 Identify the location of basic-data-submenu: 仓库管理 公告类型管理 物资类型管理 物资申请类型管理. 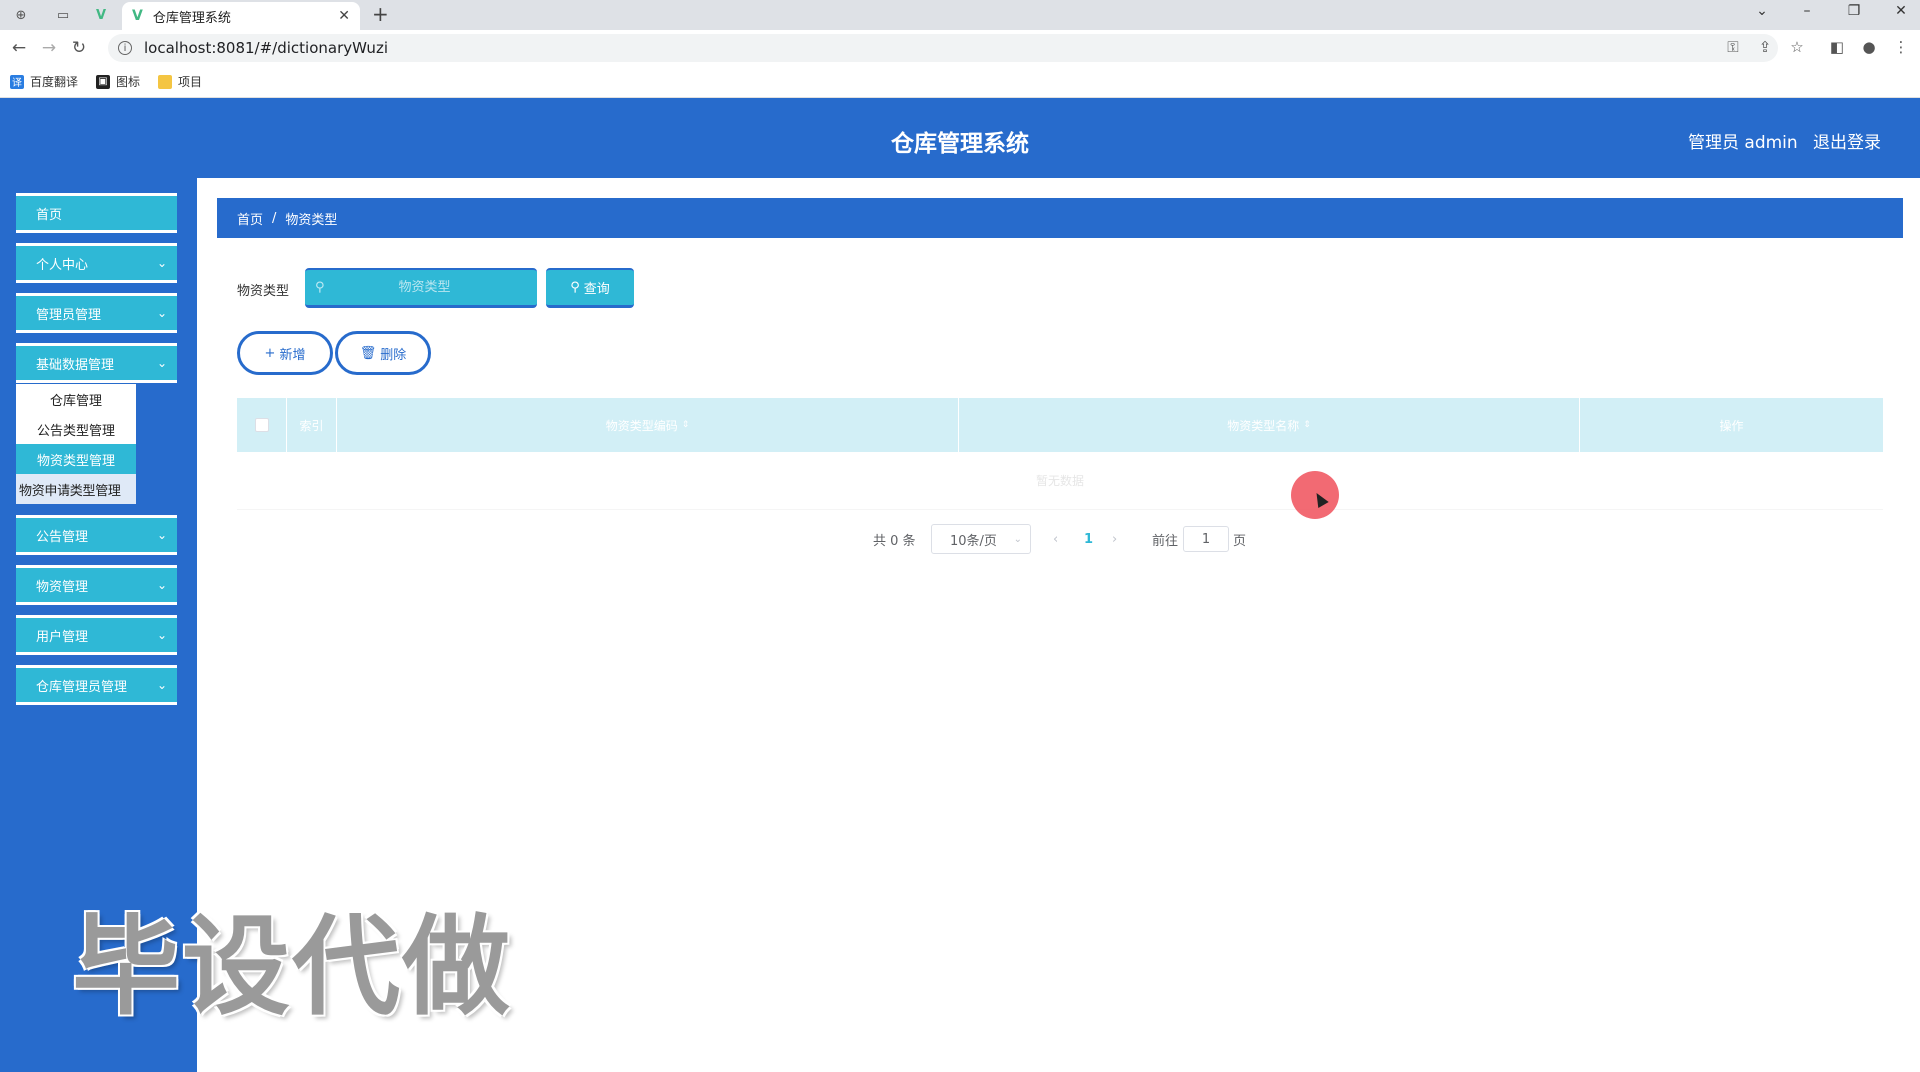
(76, 444).